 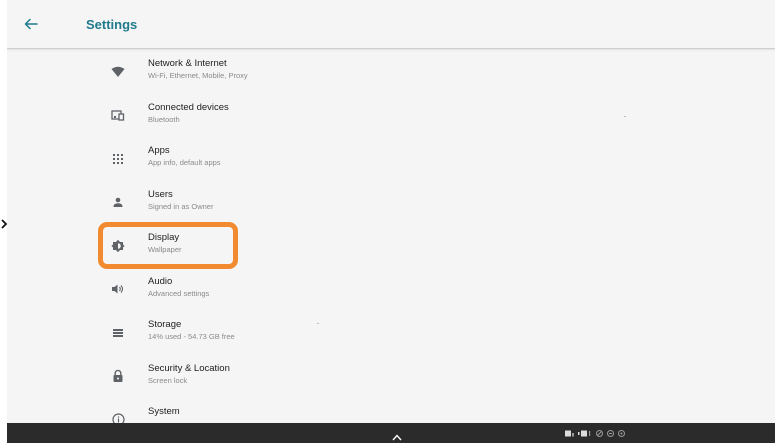 I want to click on app-bar: Settings, so click(x=391, y=24).